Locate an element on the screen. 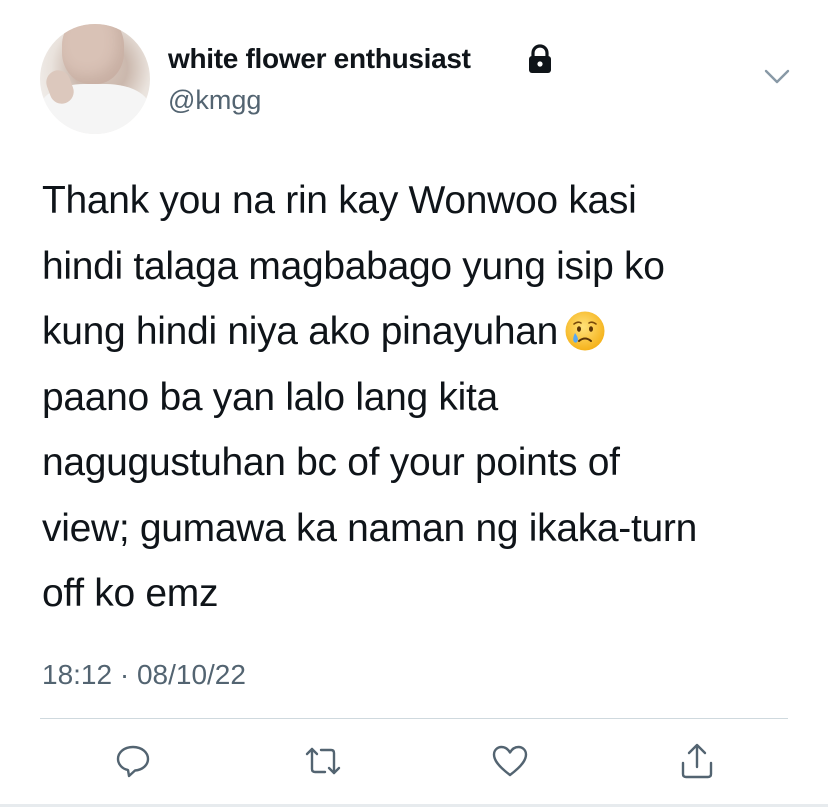 This screenshot has width=828, height=807. share-button is located at coordinates (697, 761).